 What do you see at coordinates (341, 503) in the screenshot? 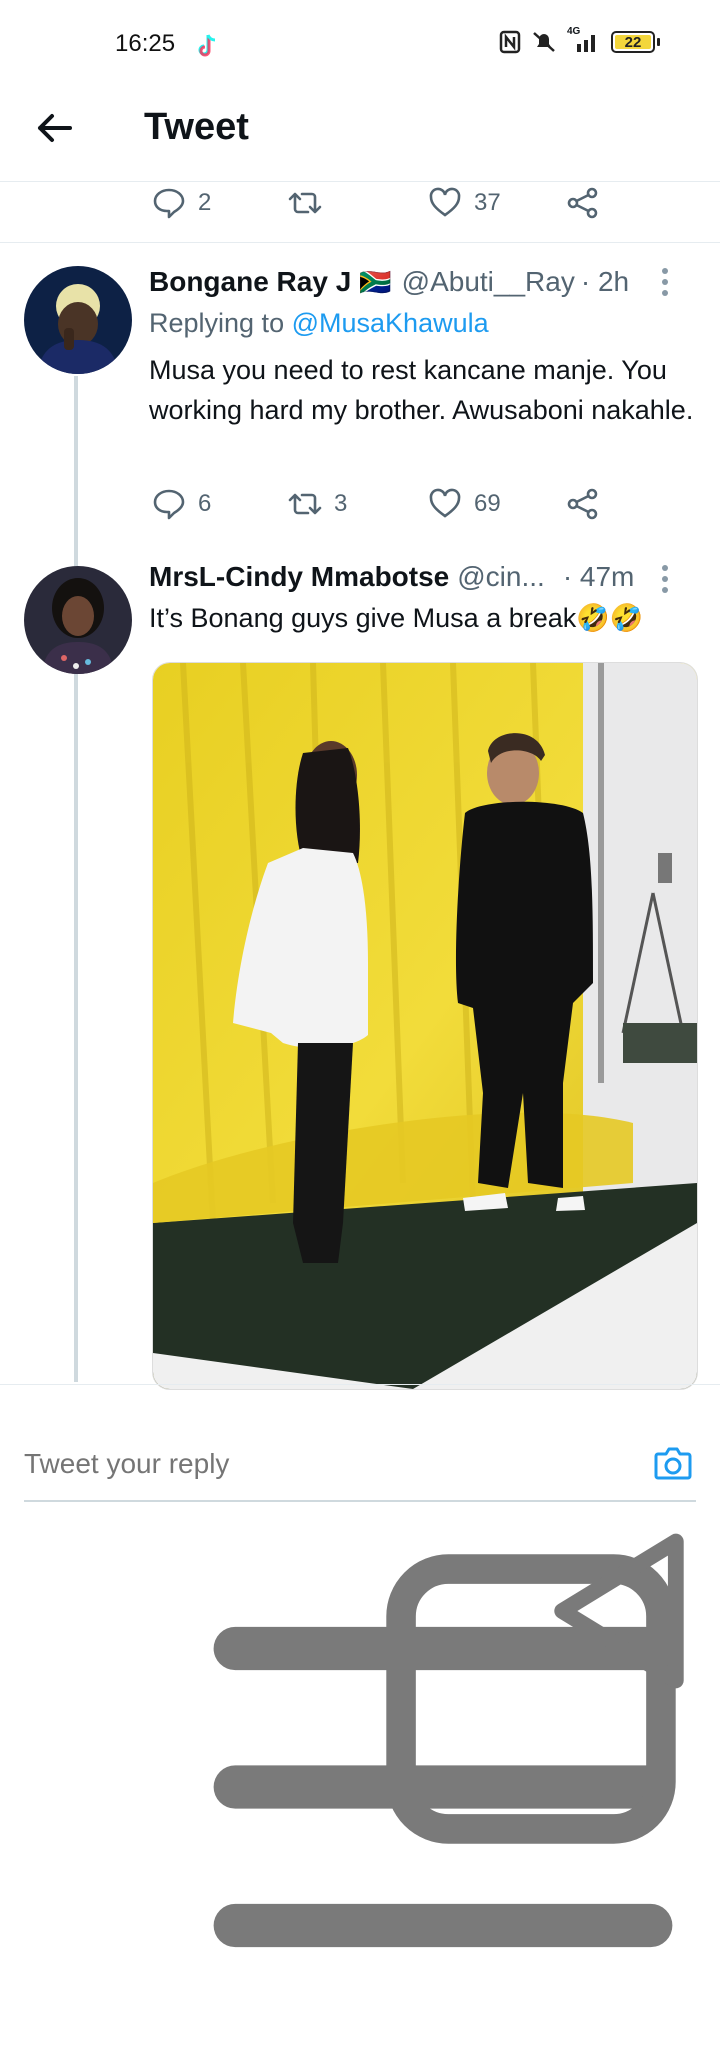
I see `retweet-count: 3` at bounding box center [341, 503].